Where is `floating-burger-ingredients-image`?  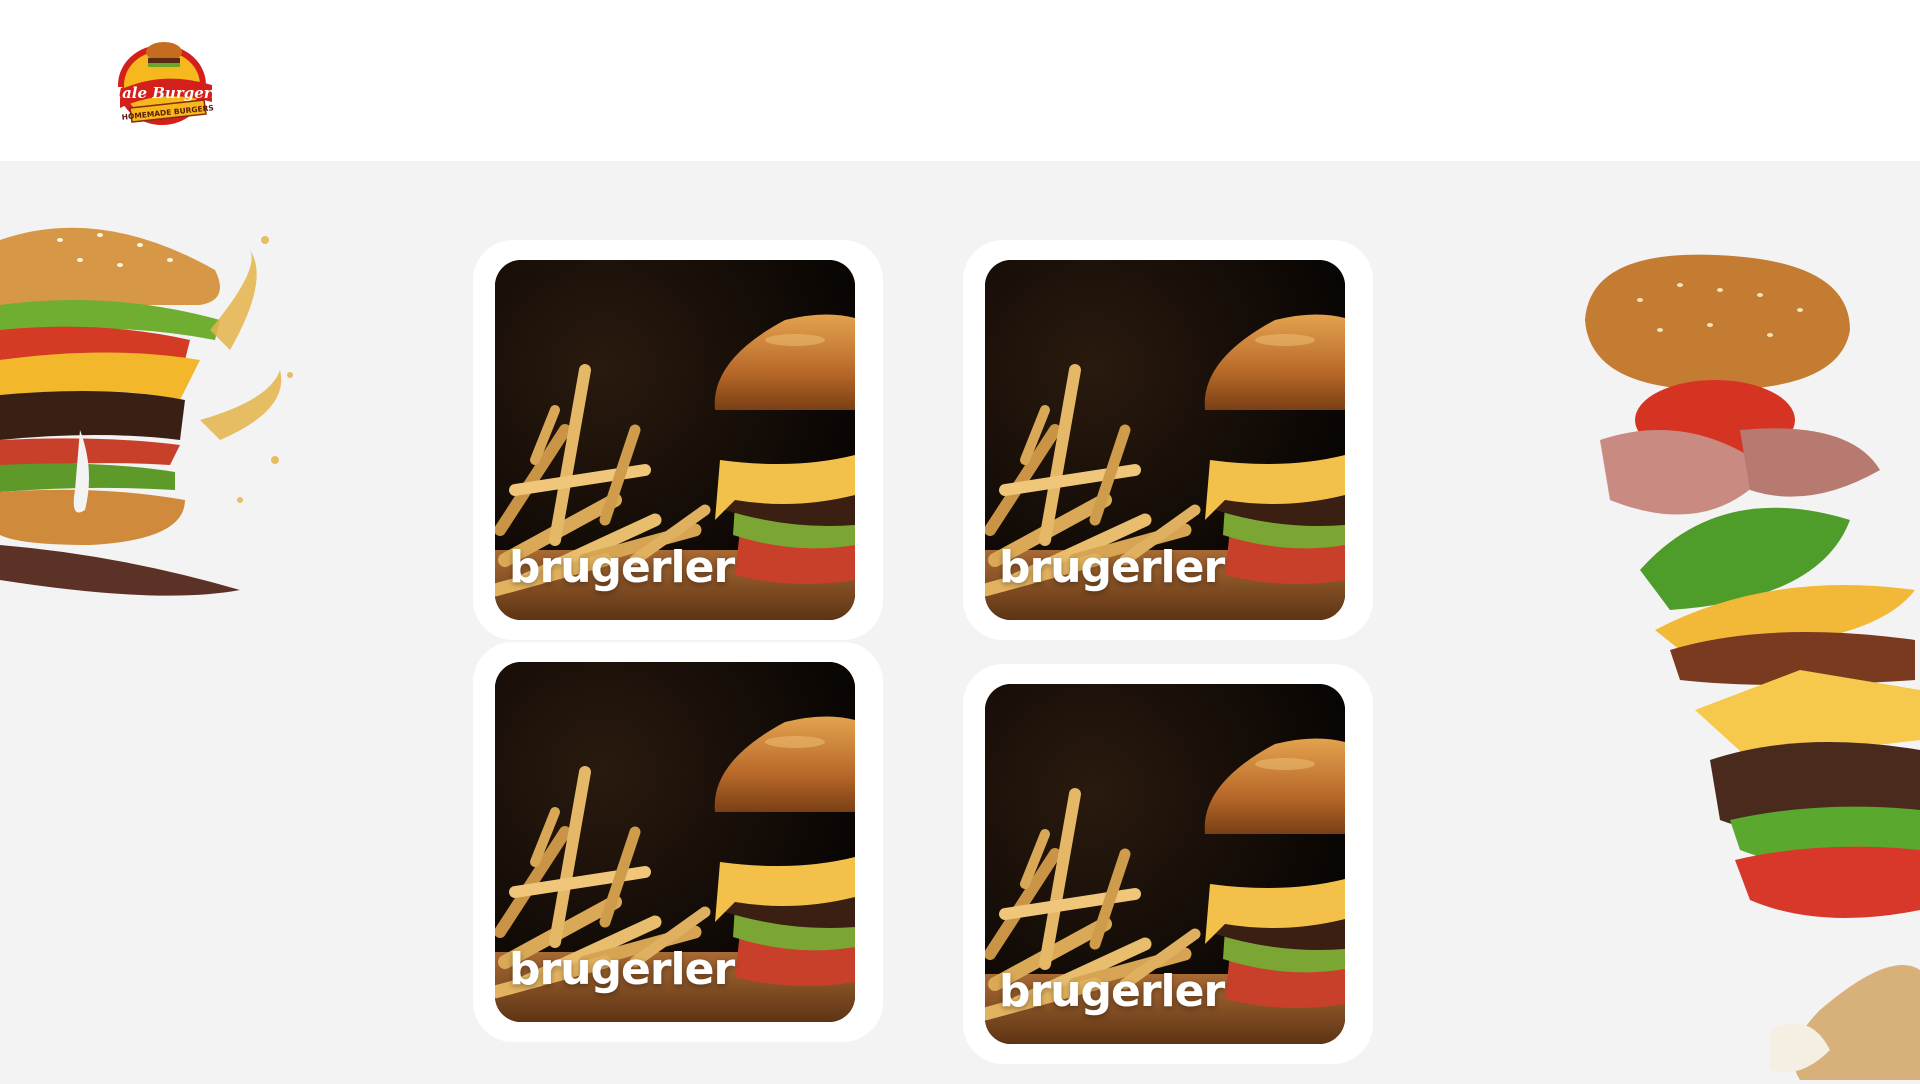
floating-burger-ingredients-image is located at coordinates (1745, 665).